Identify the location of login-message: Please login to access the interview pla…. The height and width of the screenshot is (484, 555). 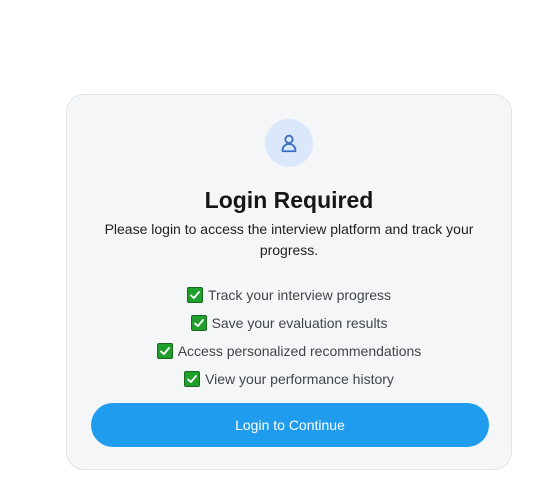
(289, 239).